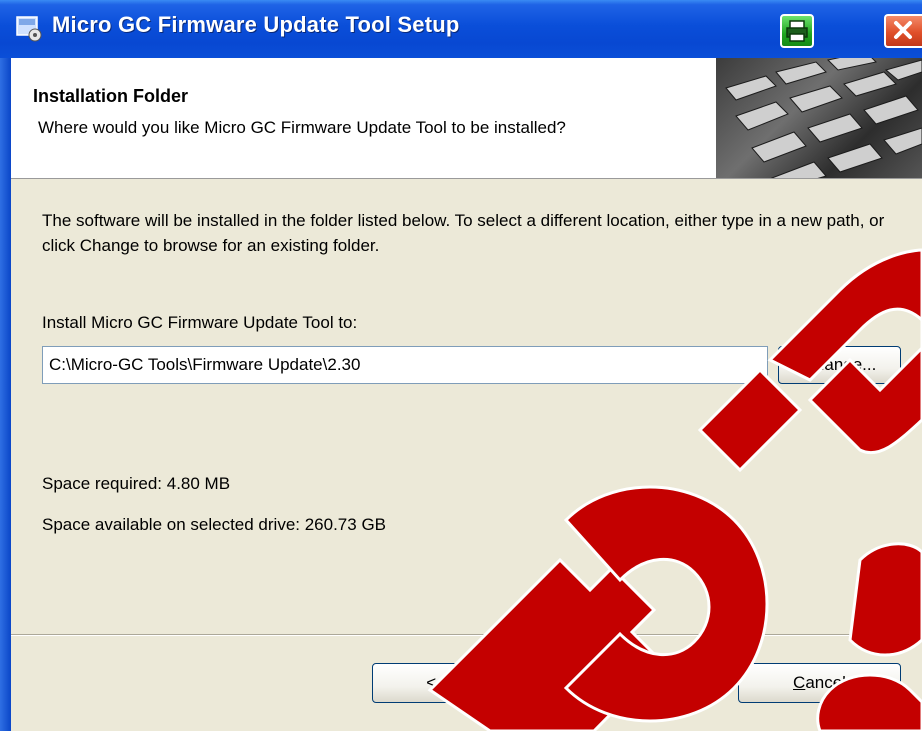 The height and width of the screenshot is (731, 922). What do you see at coordinates (405, 365) in the screenshot?
I see `install-path-input` at bounding box center [405, 365].